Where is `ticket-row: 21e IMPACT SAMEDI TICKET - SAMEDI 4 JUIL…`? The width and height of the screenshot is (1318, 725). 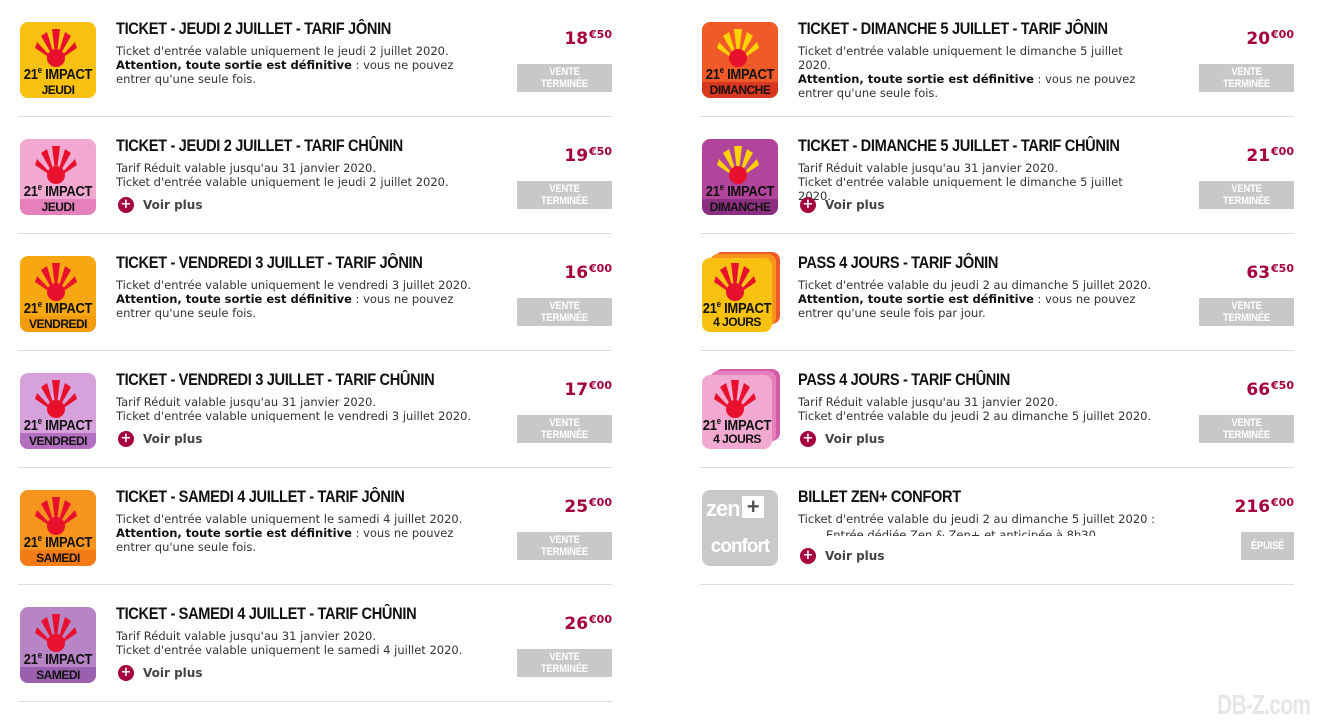 ticket-row: 21e IMPACT SAMEDI TICKET - SAMEDI 4 JUIL… is located at coordinates (315, 526).